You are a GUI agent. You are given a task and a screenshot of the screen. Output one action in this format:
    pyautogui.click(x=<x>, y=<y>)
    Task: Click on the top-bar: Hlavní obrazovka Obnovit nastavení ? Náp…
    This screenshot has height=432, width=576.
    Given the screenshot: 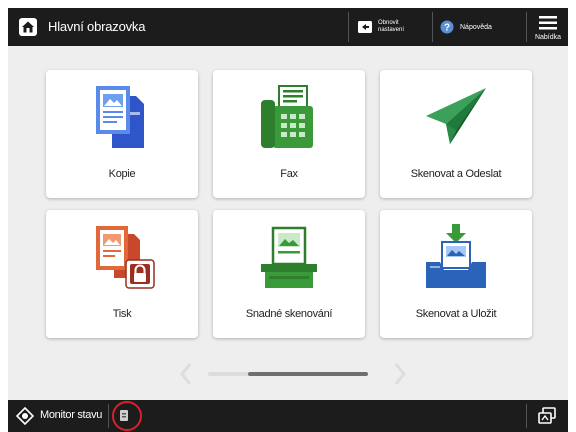 What is the action you would take?
    pyautogui.click(x=288, y=27)
    